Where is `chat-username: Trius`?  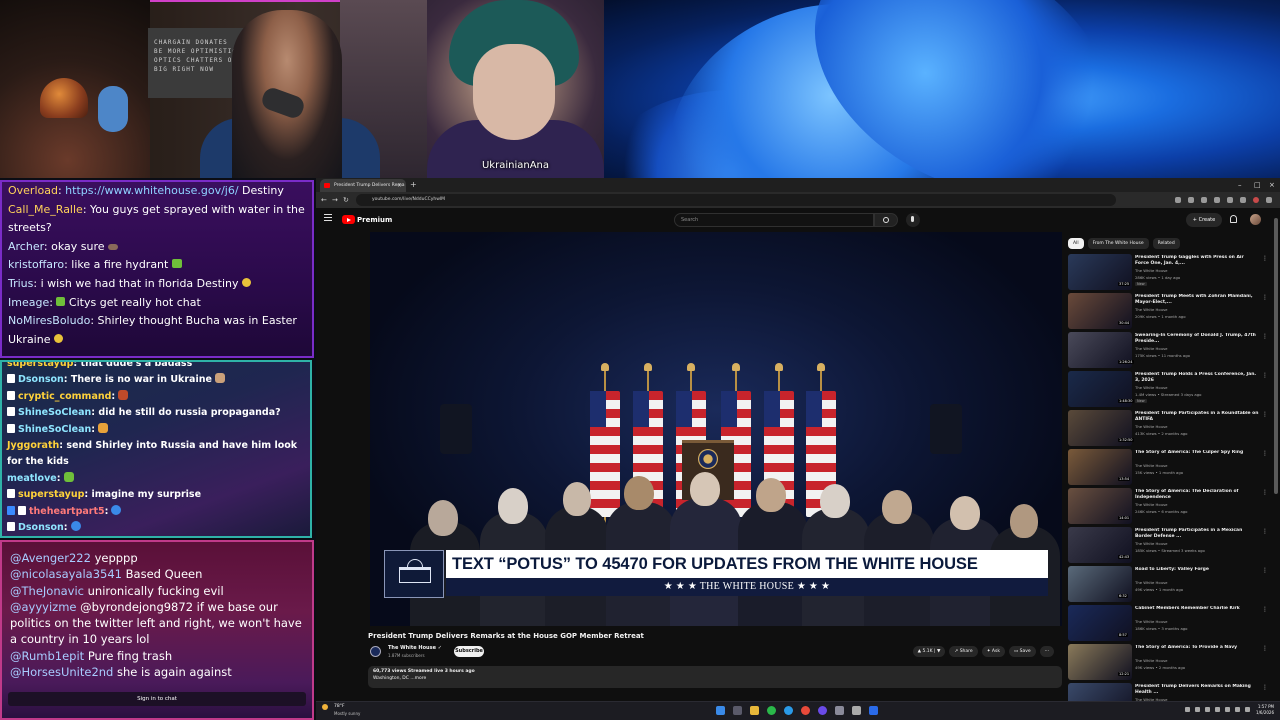
chat-username: Trius is located at coordinates (20, 283).